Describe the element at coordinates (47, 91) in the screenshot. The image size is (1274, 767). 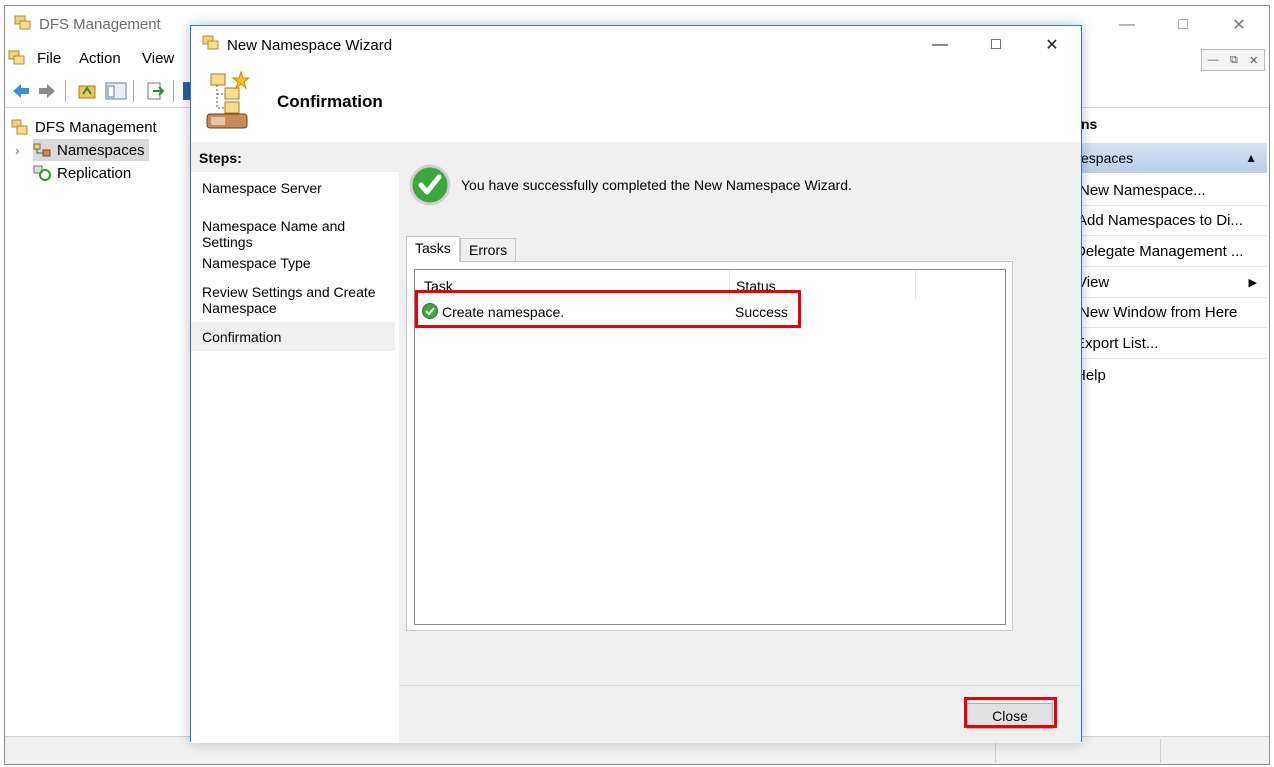
I see `forward-arrow-icon` at that location.